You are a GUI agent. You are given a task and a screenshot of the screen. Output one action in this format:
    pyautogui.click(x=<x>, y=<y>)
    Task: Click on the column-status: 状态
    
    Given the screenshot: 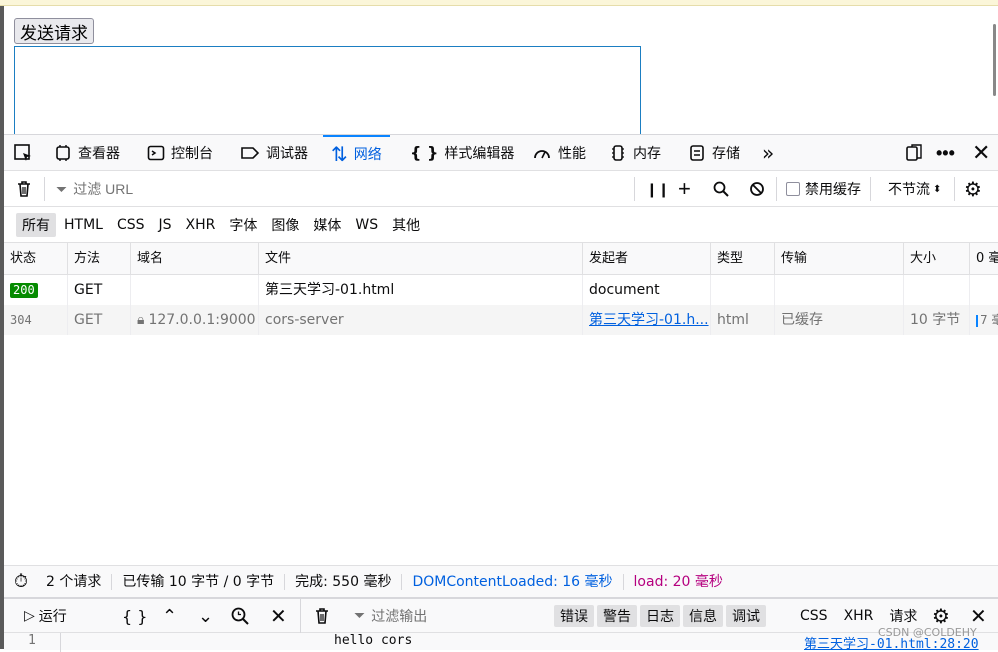 What is the action you would take?
    pyautogui.click(x=36, y=259)
    